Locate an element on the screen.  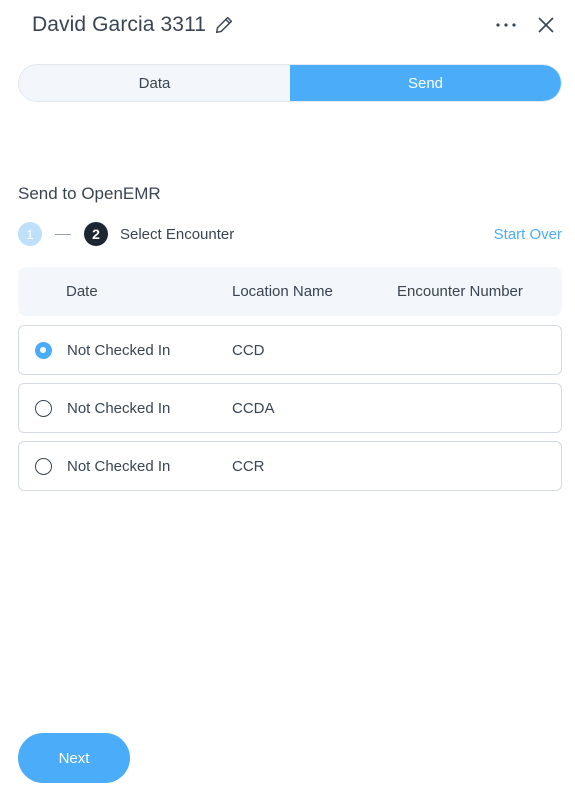
close-icon is located at coordinates (546, 25).